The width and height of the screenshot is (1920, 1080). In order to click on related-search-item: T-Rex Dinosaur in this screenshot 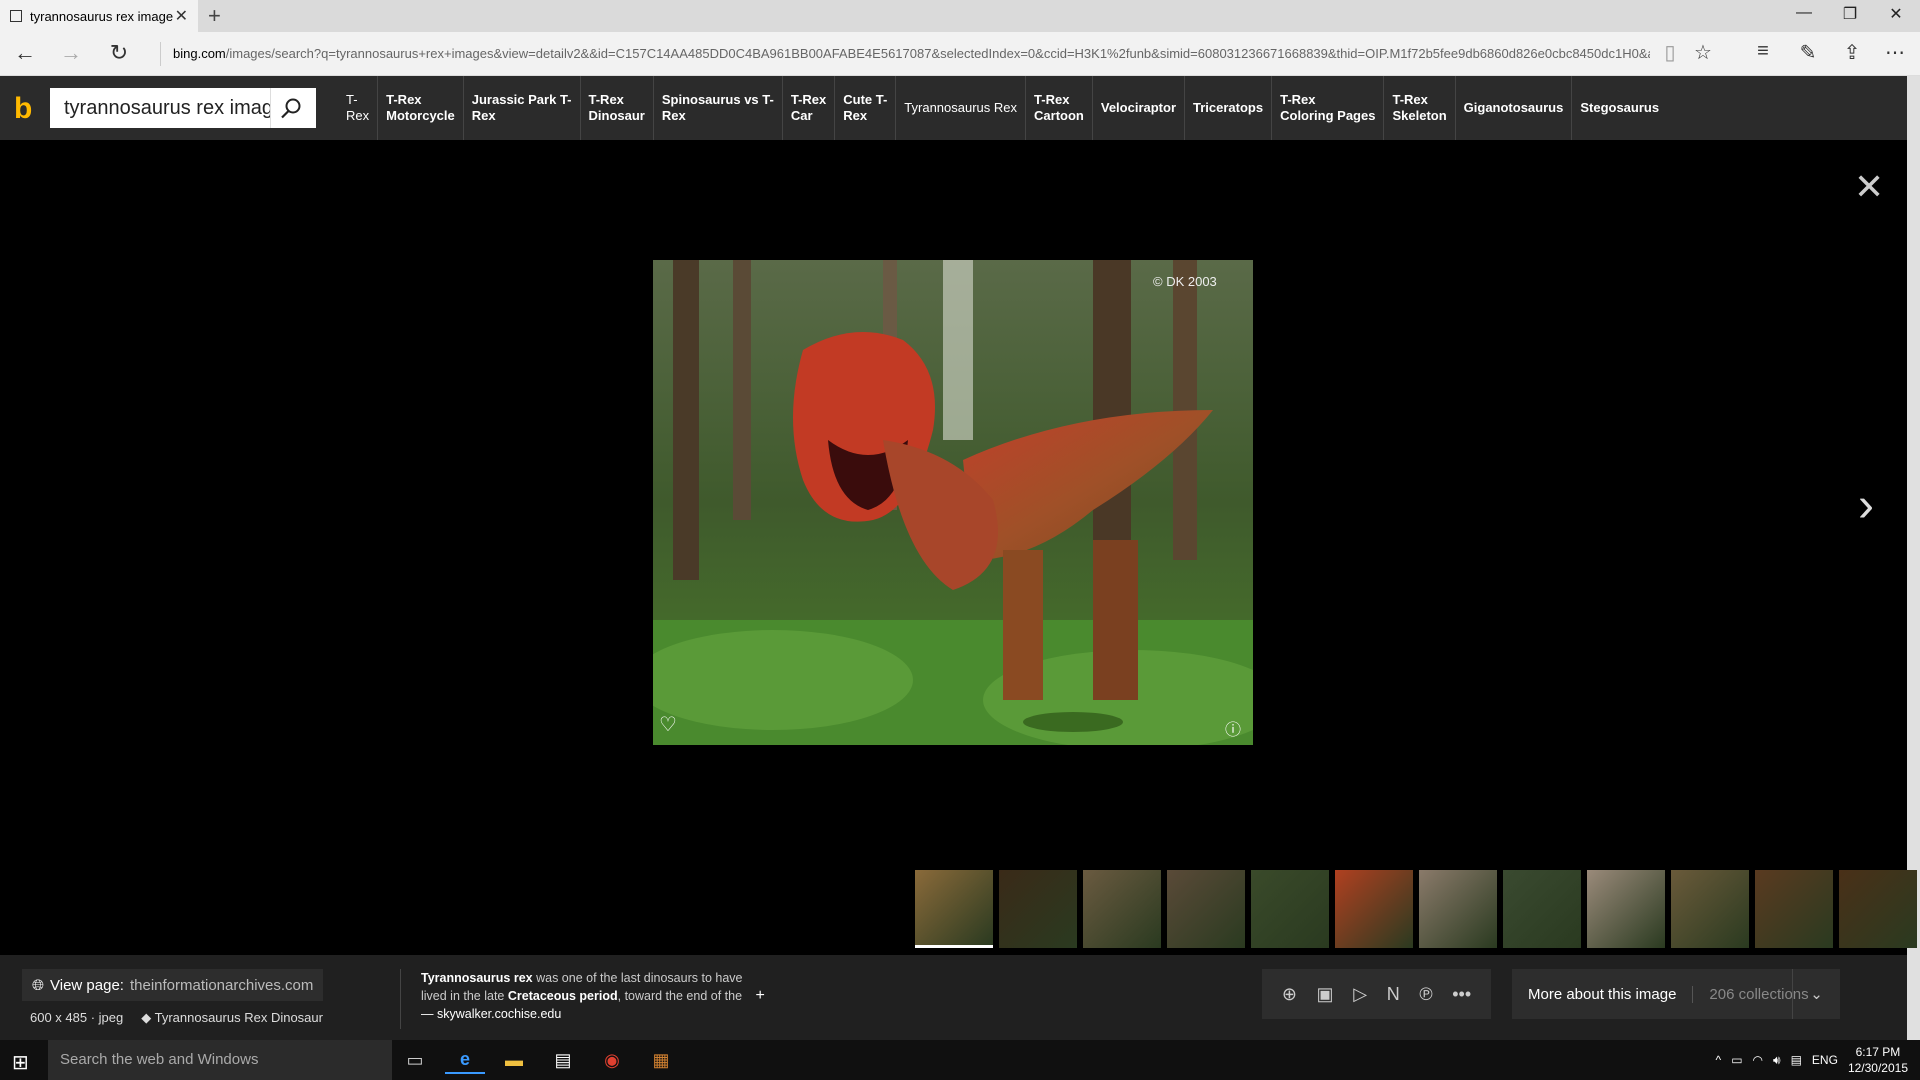, I will do `click(616, 108)`.